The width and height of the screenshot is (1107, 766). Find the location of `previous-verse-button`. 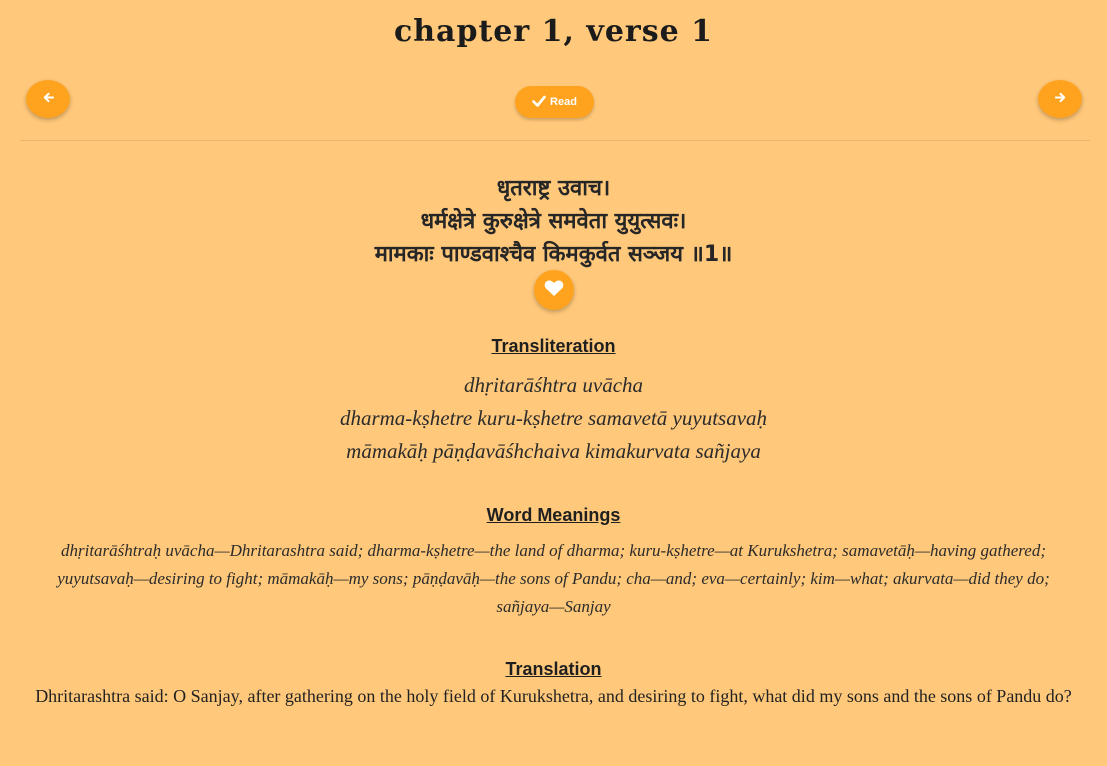

previous-verse-button is located at coordinates (48, 99).